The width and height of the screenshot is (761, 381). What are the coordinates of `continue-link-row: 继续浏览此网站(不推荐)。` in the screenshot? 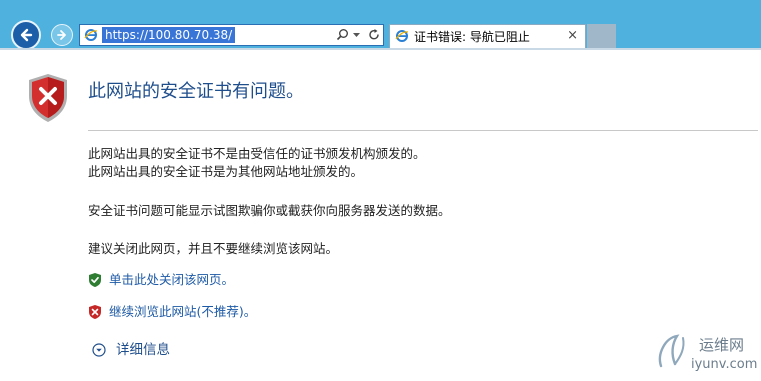 It's located at (172, 312).